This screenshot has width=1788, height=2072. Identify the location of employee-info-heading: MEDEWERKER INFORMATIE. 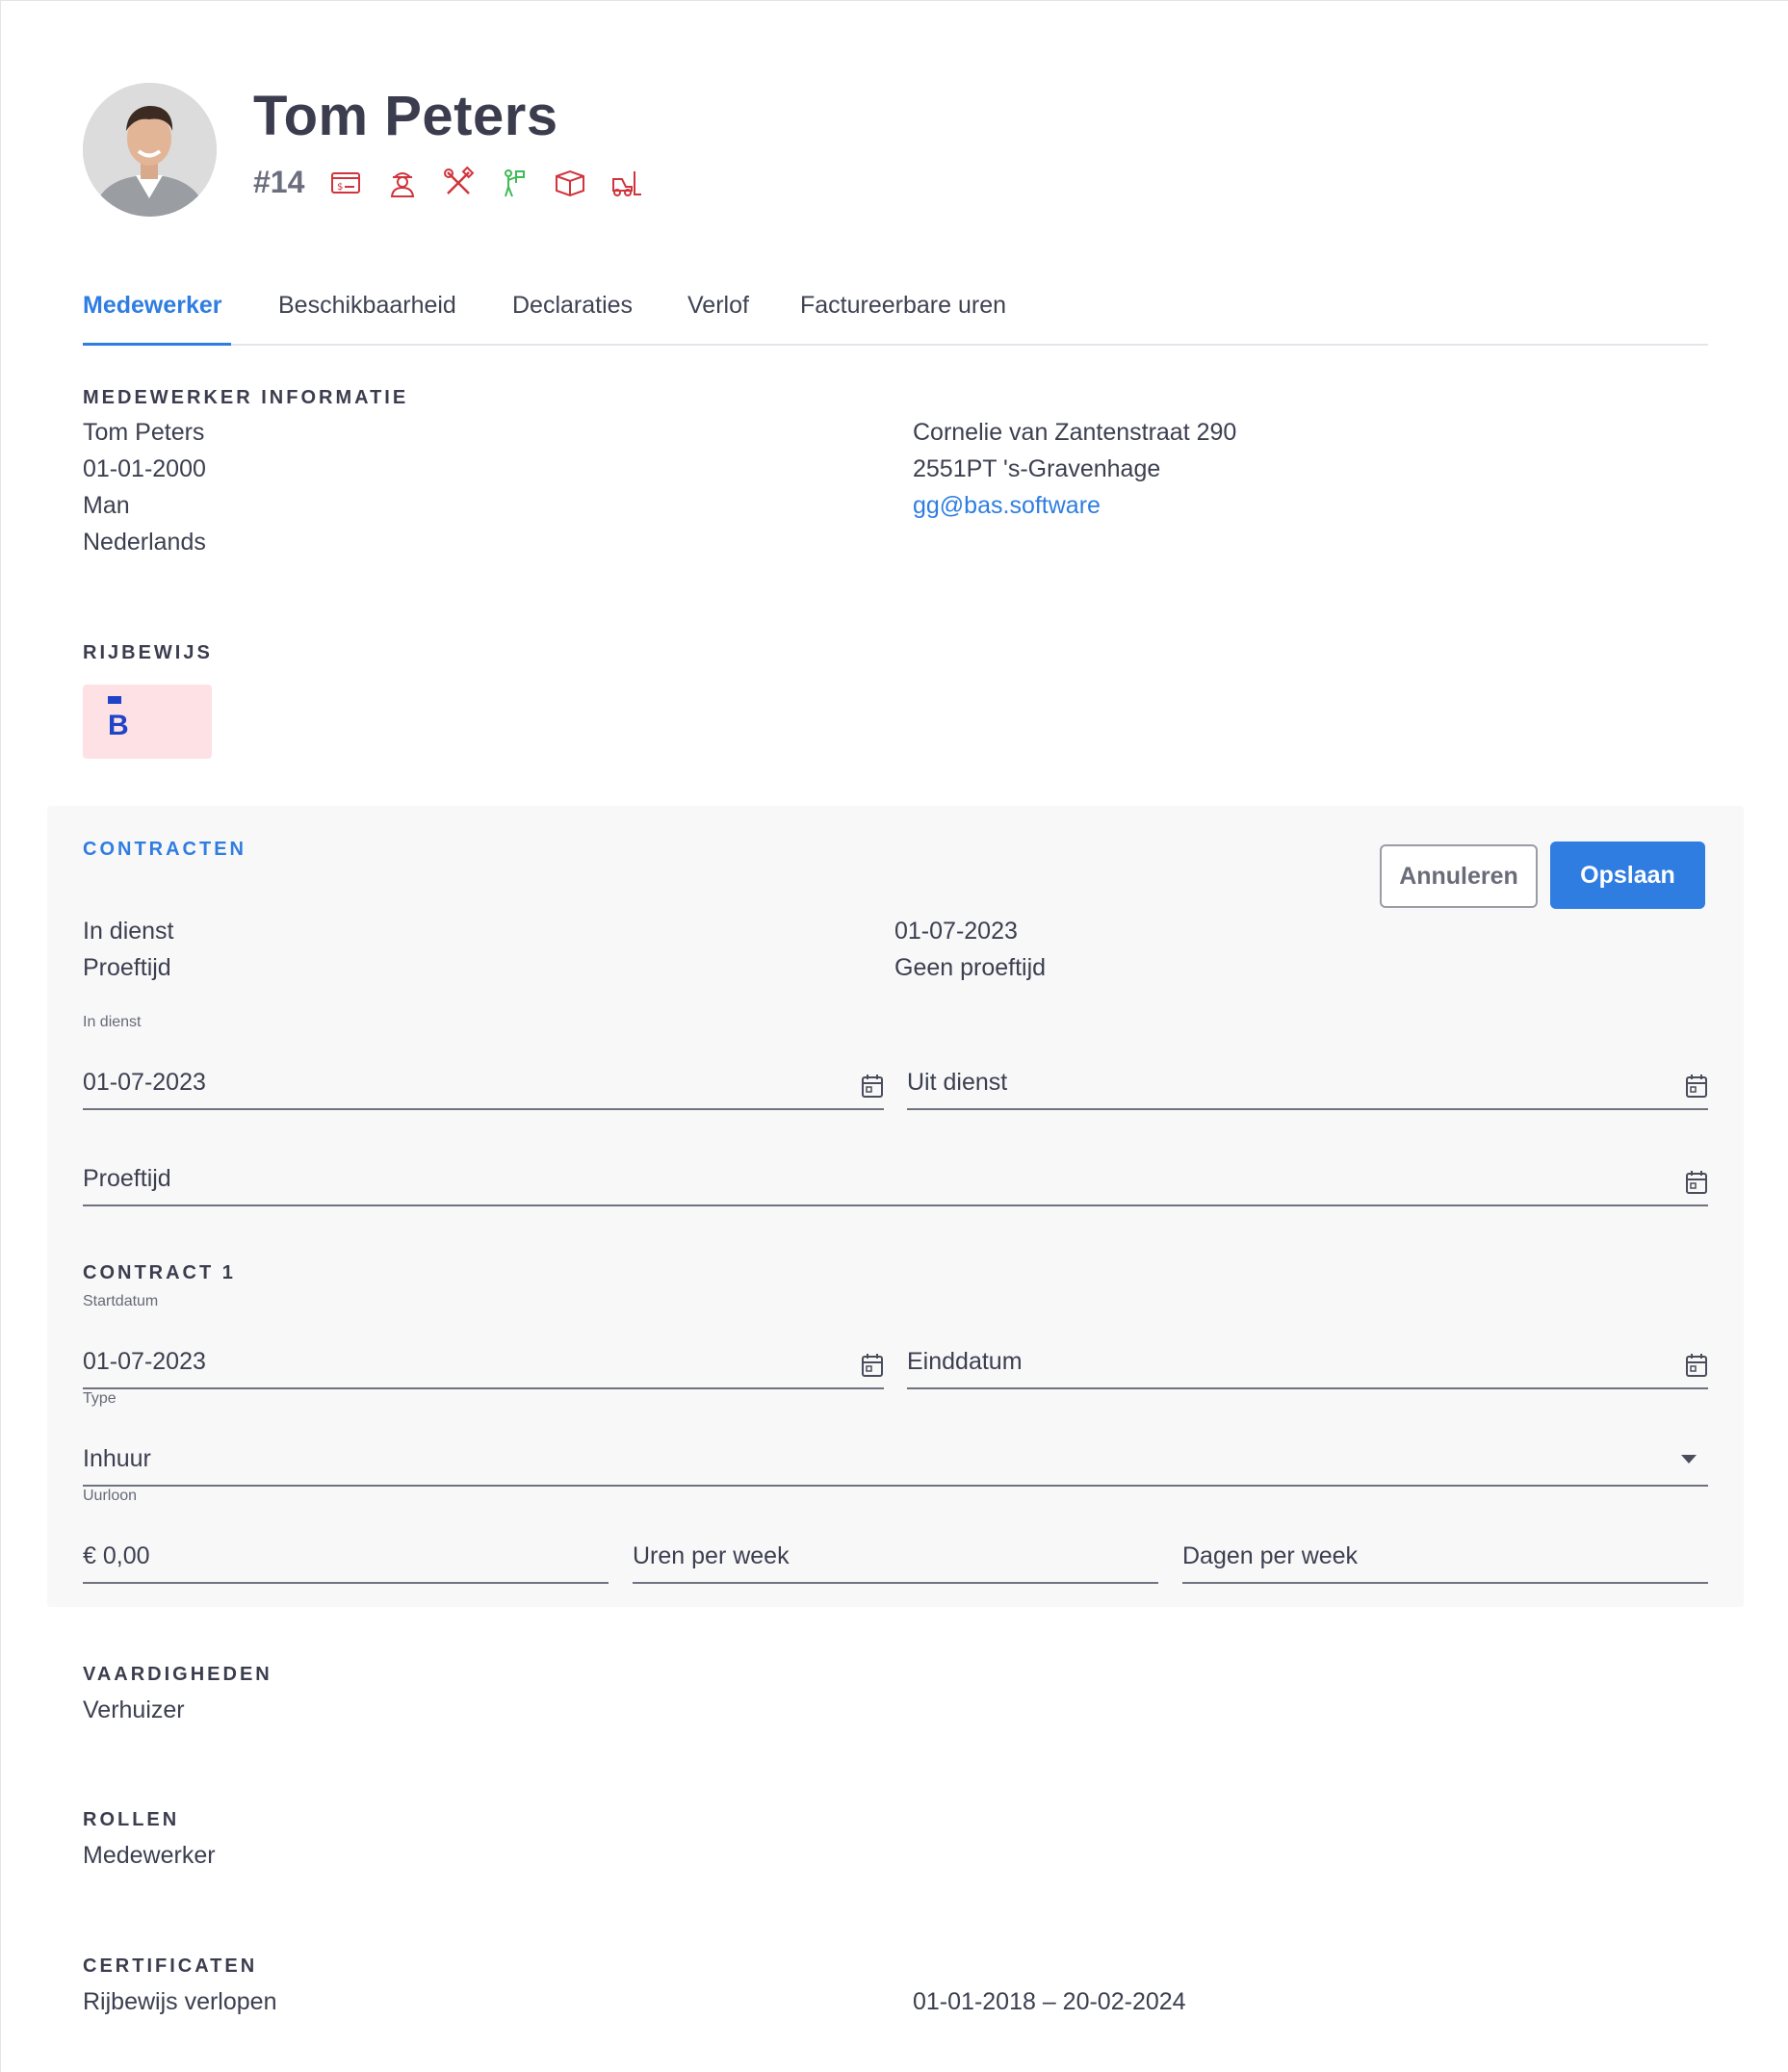
(246, 397).